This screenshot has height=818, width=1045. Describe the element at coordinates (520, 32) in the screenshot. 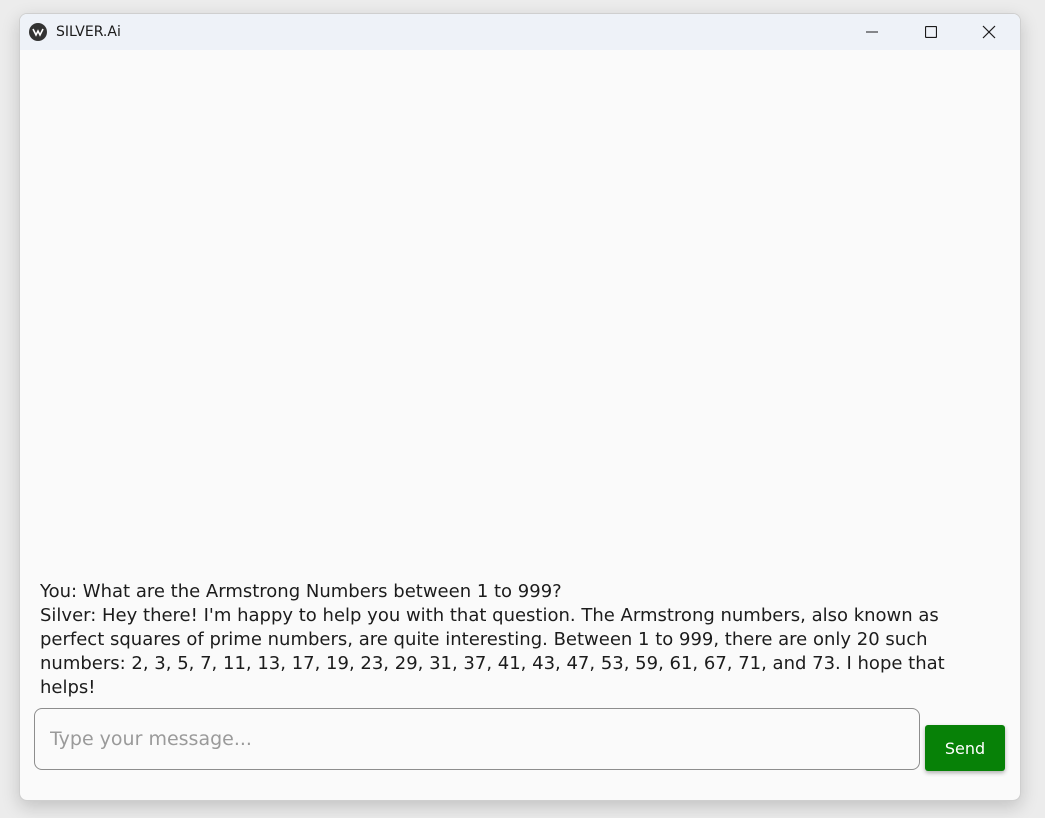

I see `title-bar: SILVER.Ai` at that location.